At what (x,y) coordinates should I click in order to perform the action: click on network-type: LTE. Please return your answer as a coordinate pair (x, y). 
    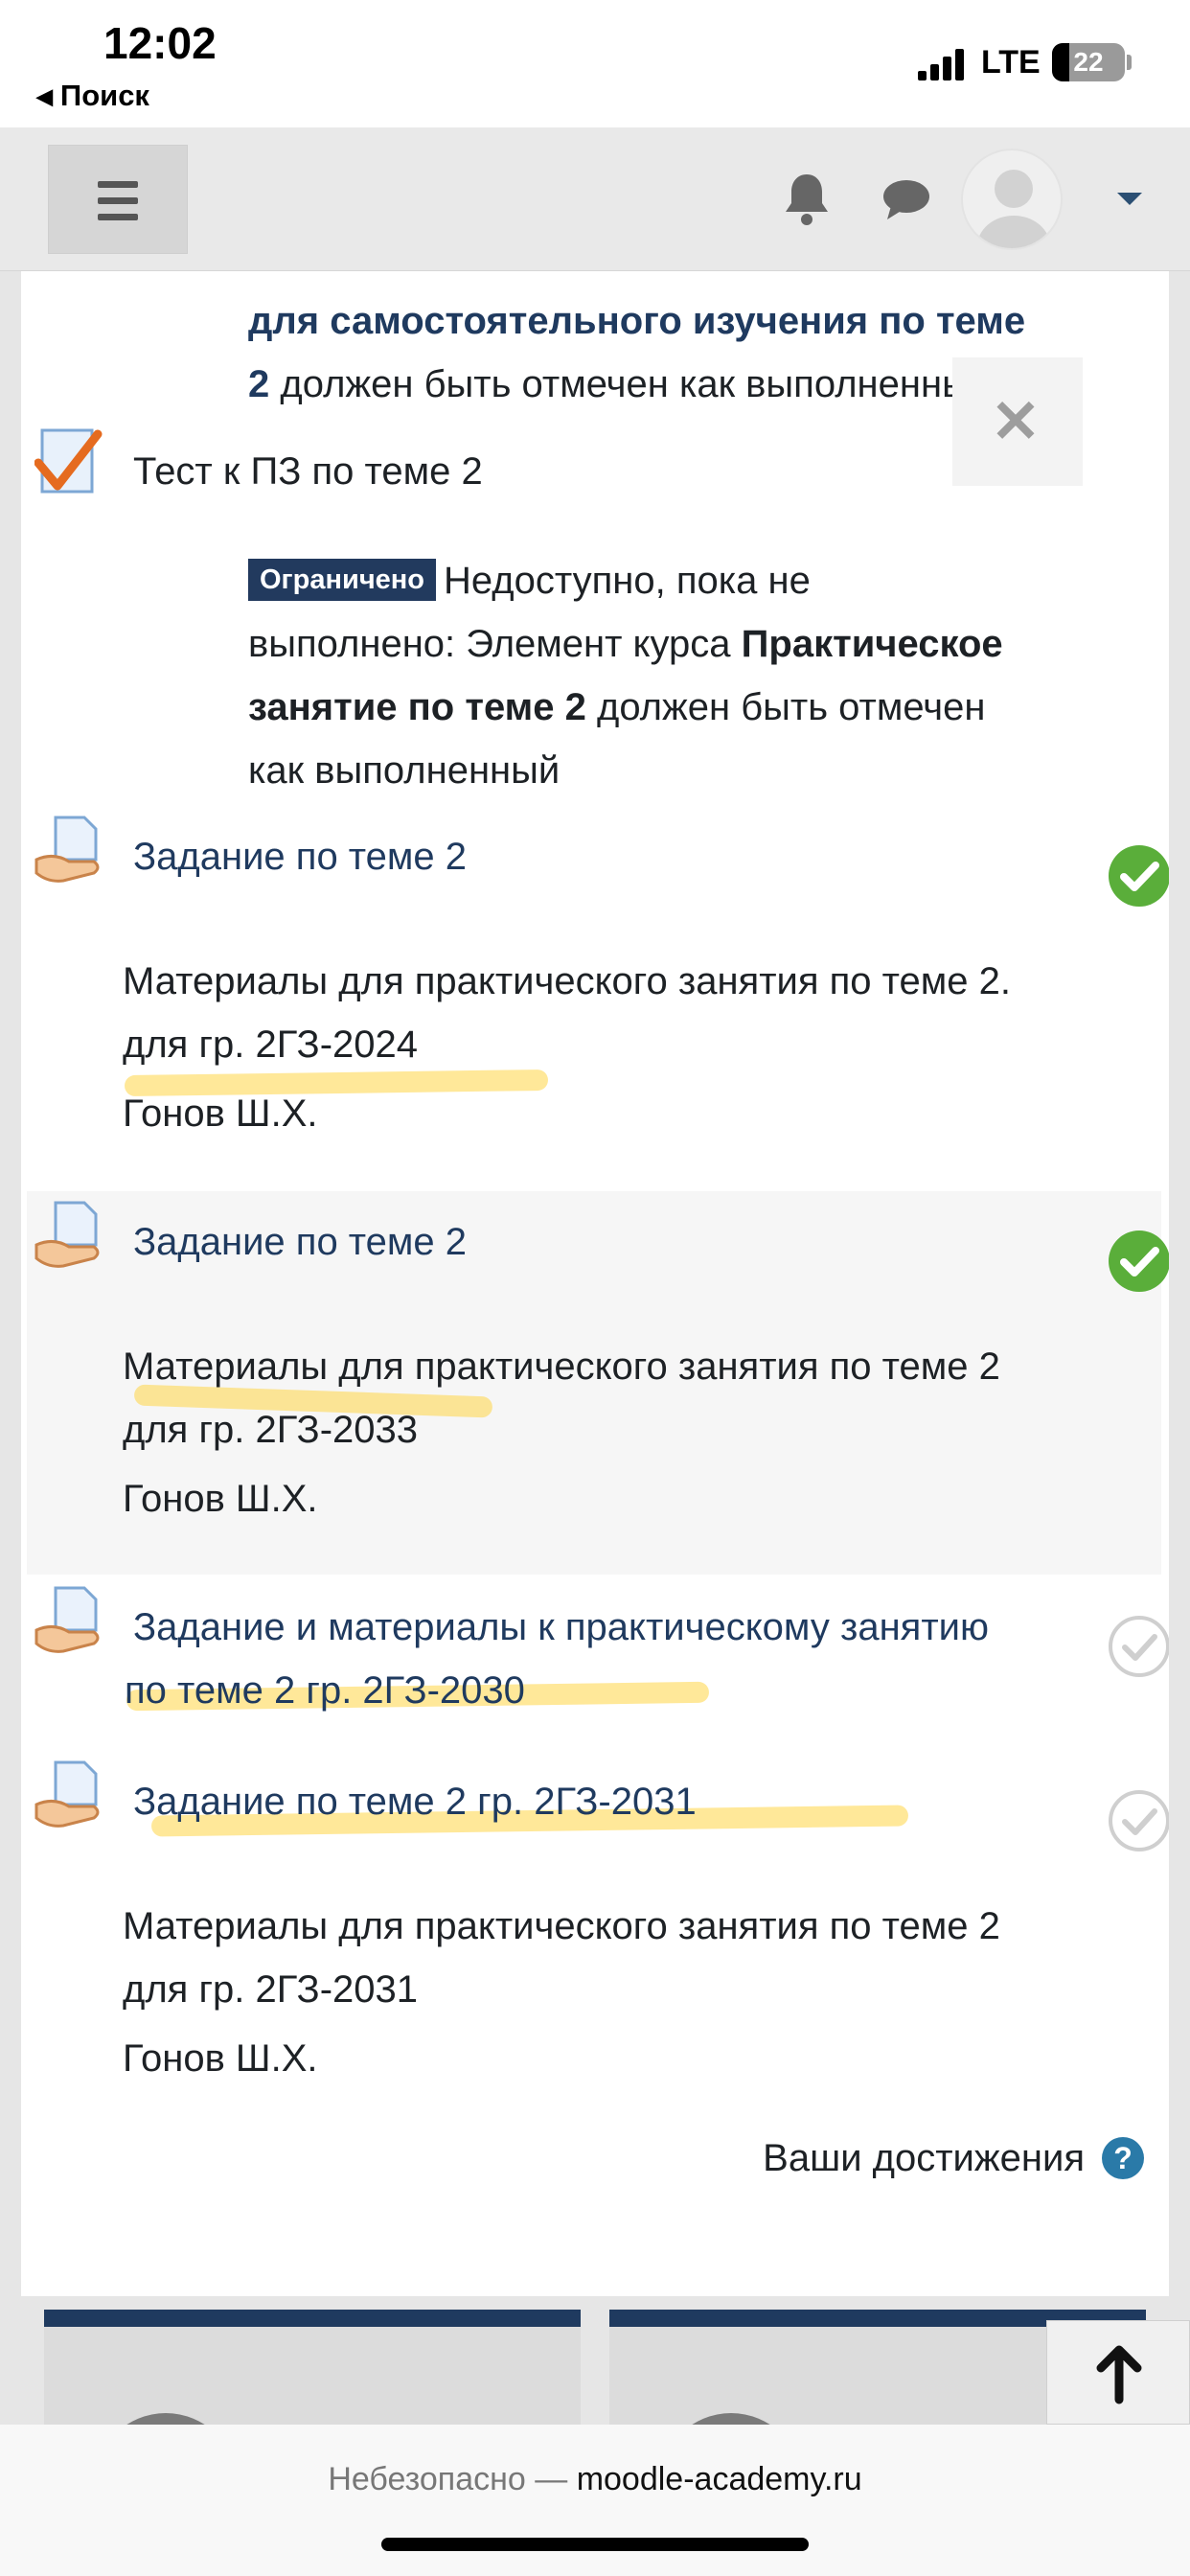
    Looking at the image, I should click on (1011, 62).